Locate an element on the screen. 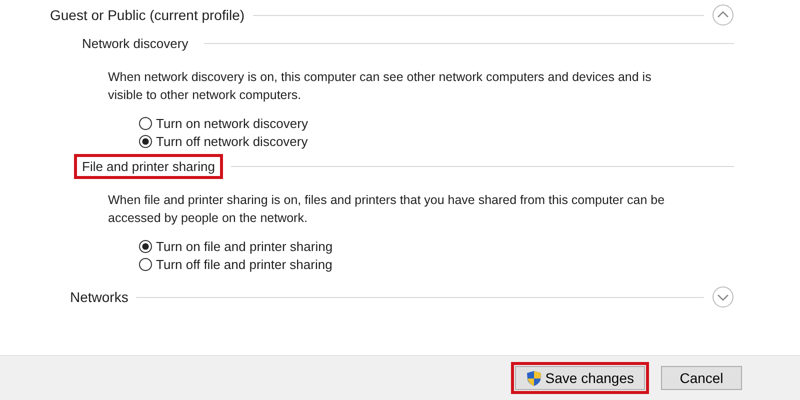  shield-icon is located at coordinates (534, 378).